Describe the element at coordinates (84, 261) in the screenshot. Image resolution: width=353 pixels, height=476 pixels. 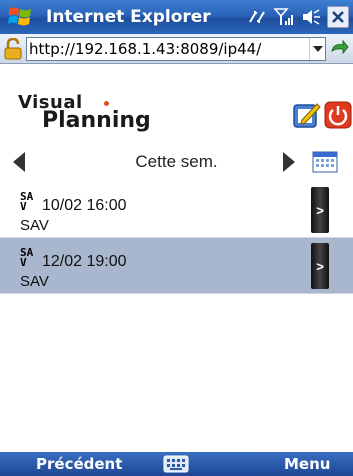
I see `item-datetime: 12/02 19:00` at that location.